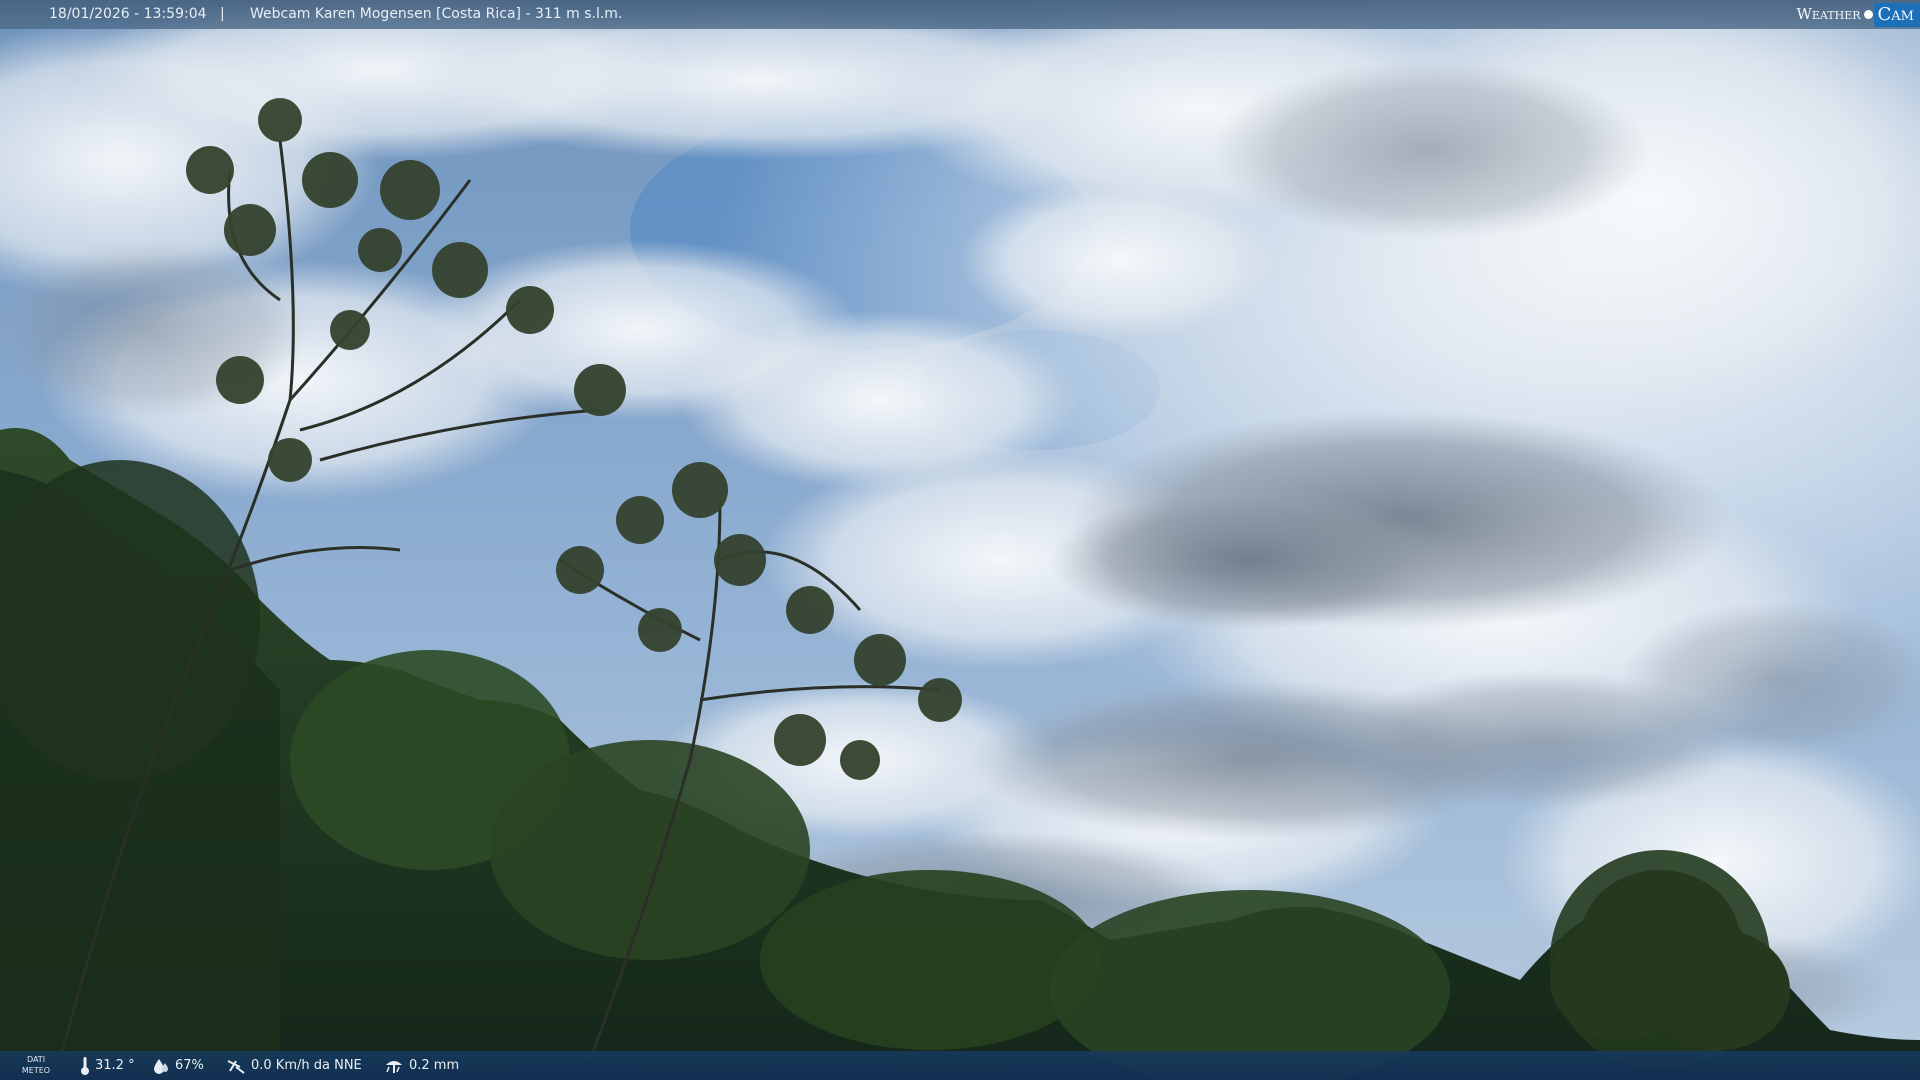 Image resolution: width=1920 pixels, height=1080 pixels. I want to click on rain-value: 0.2 mm, so click(434, 1065).